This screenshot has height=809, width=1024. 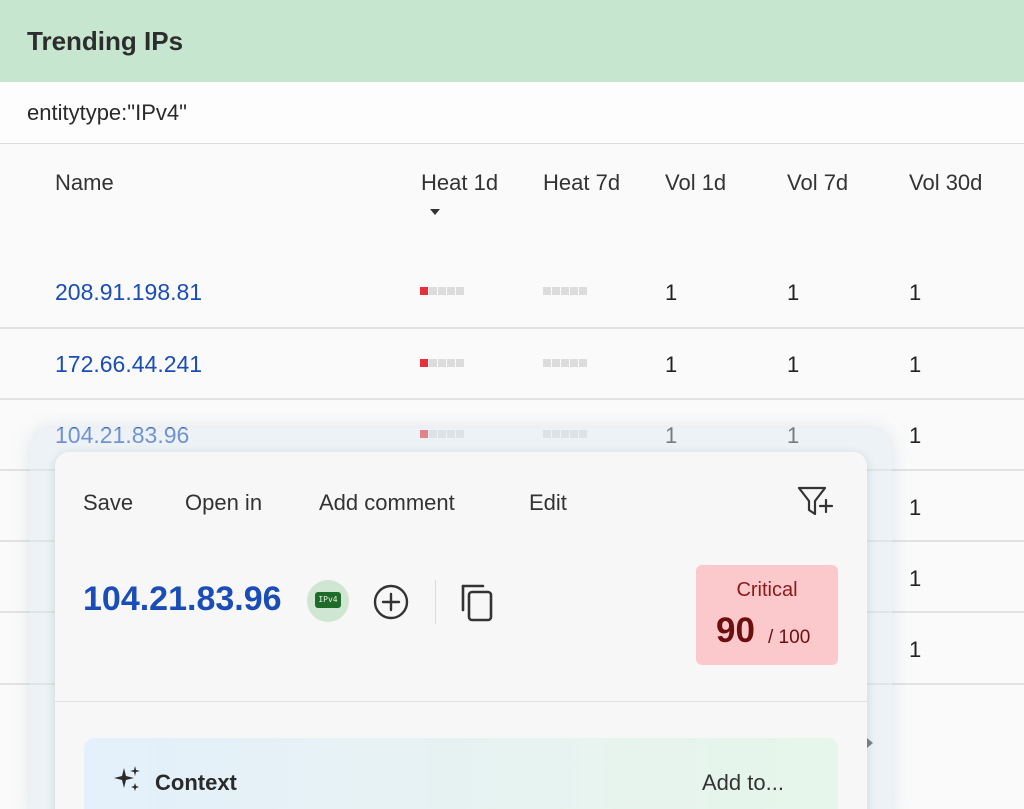 What do you see at coordinates (945, 183) in the screenshot?
I see `column-header-vol-30d: Vol 30d` at bounding box center [945, 183].